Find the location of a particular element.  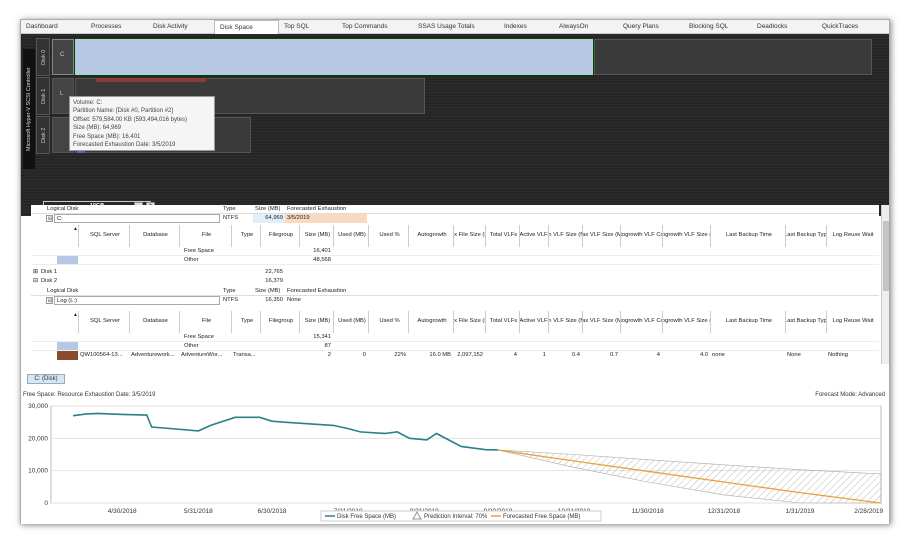

col-logical-disk: Logical Disk is located at coordinates (63, 209).